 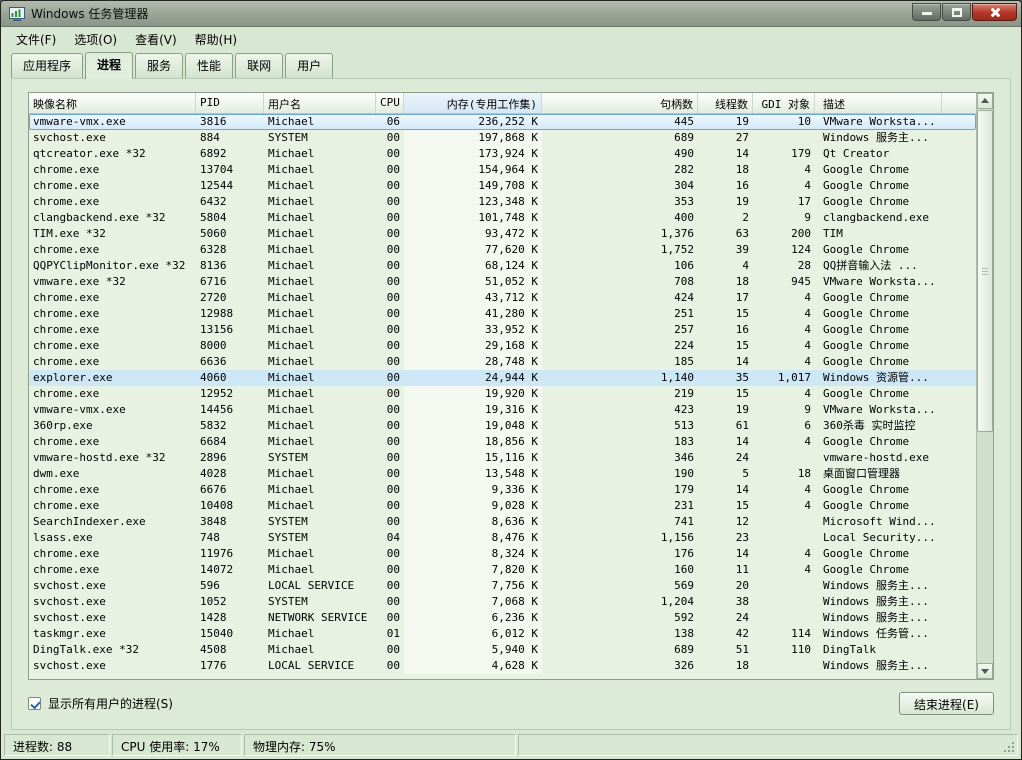 I want to click on column-header-gdi-objects: GDI 对象, so click(x=784, y=103).